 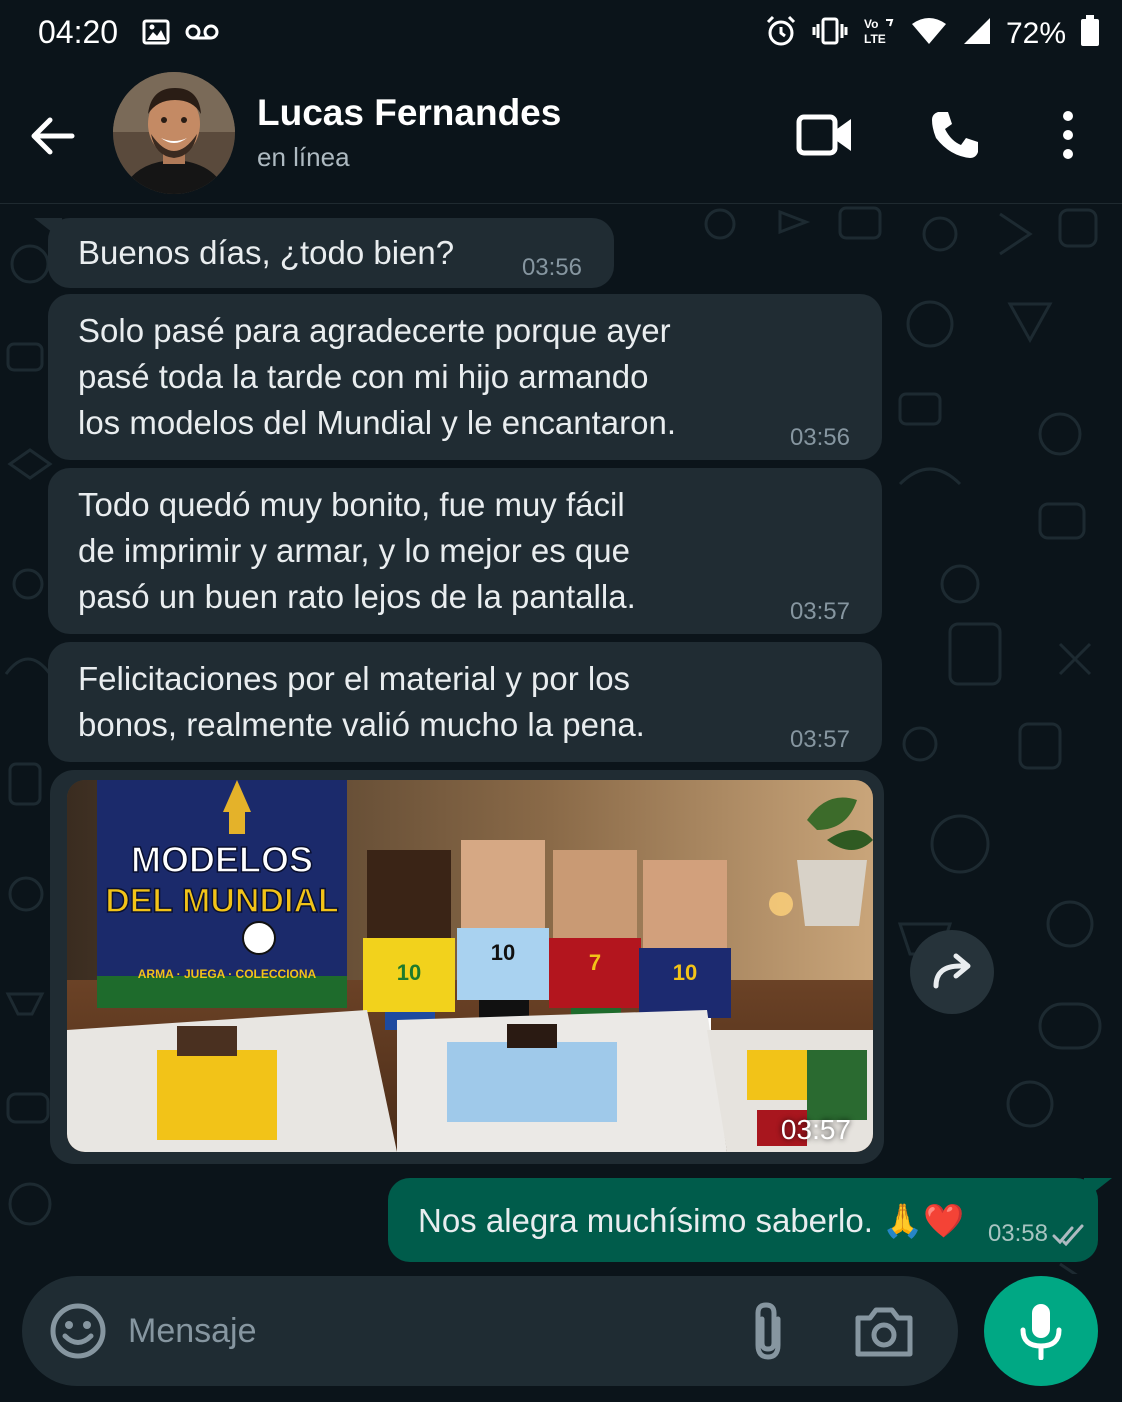 I want to click on box-tagline: ARMA · JUEGA · COLECCIONA, so click(x=227, y=974).